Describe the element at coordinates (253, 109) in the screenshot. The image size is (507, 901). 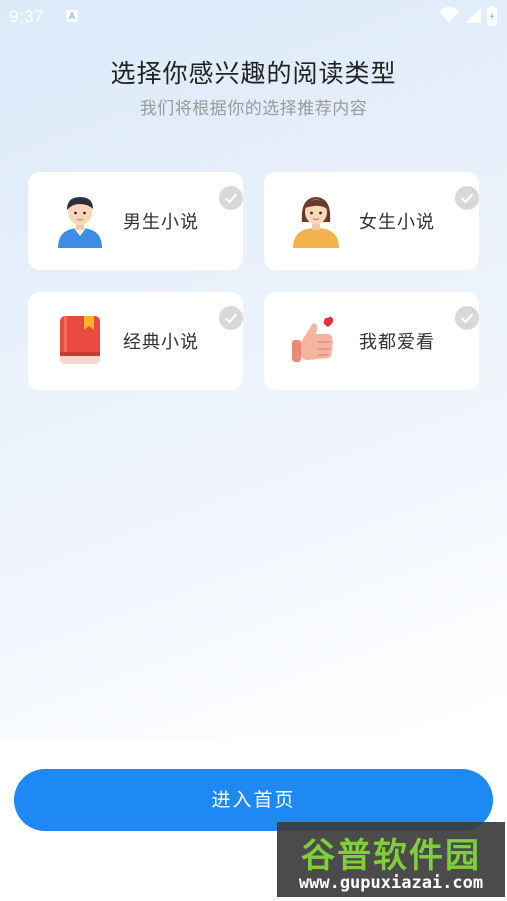
I see `page-subtitle: 我们将根据你的选择推荐内容` at that location.